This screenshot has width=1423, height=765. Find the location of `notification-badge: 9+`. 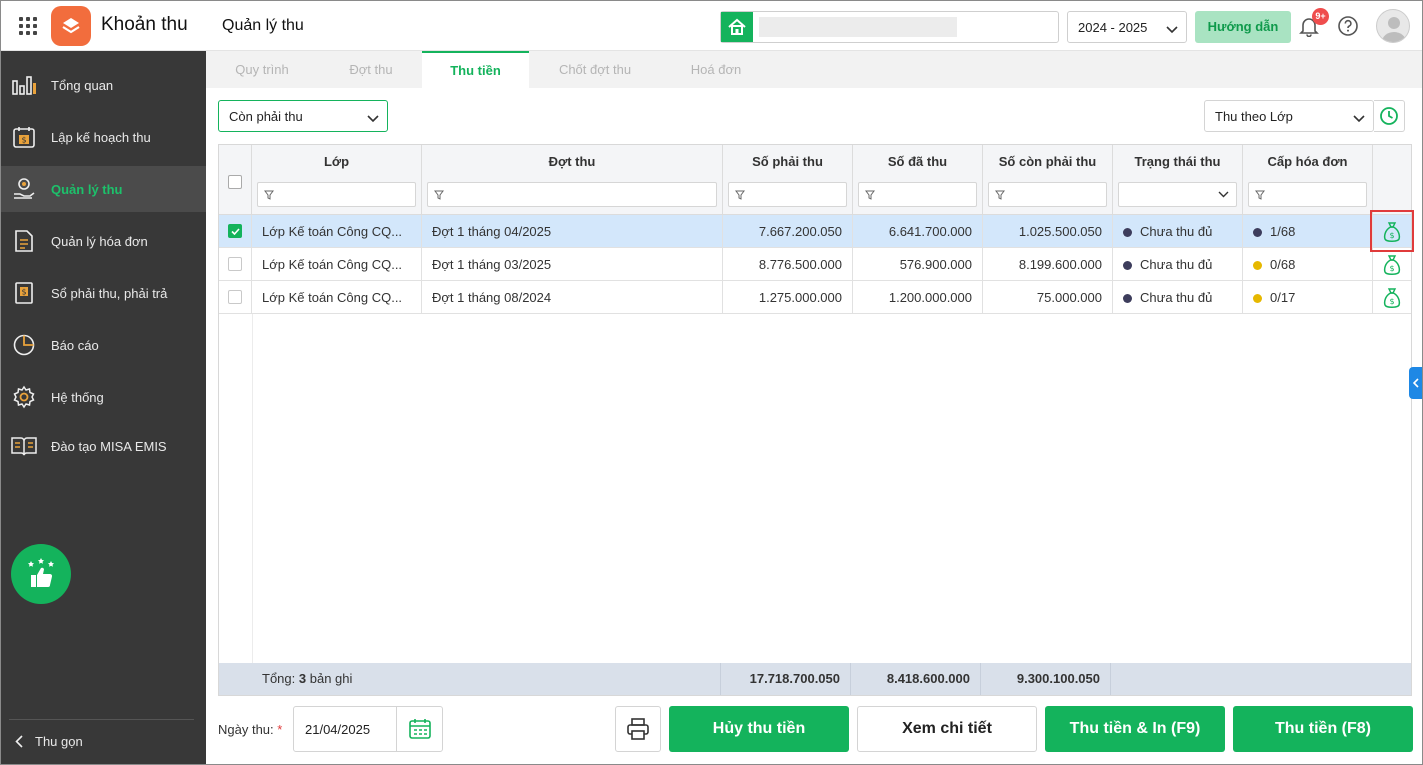

notification-badge: 9+ is located at coordinates (1320, 16).